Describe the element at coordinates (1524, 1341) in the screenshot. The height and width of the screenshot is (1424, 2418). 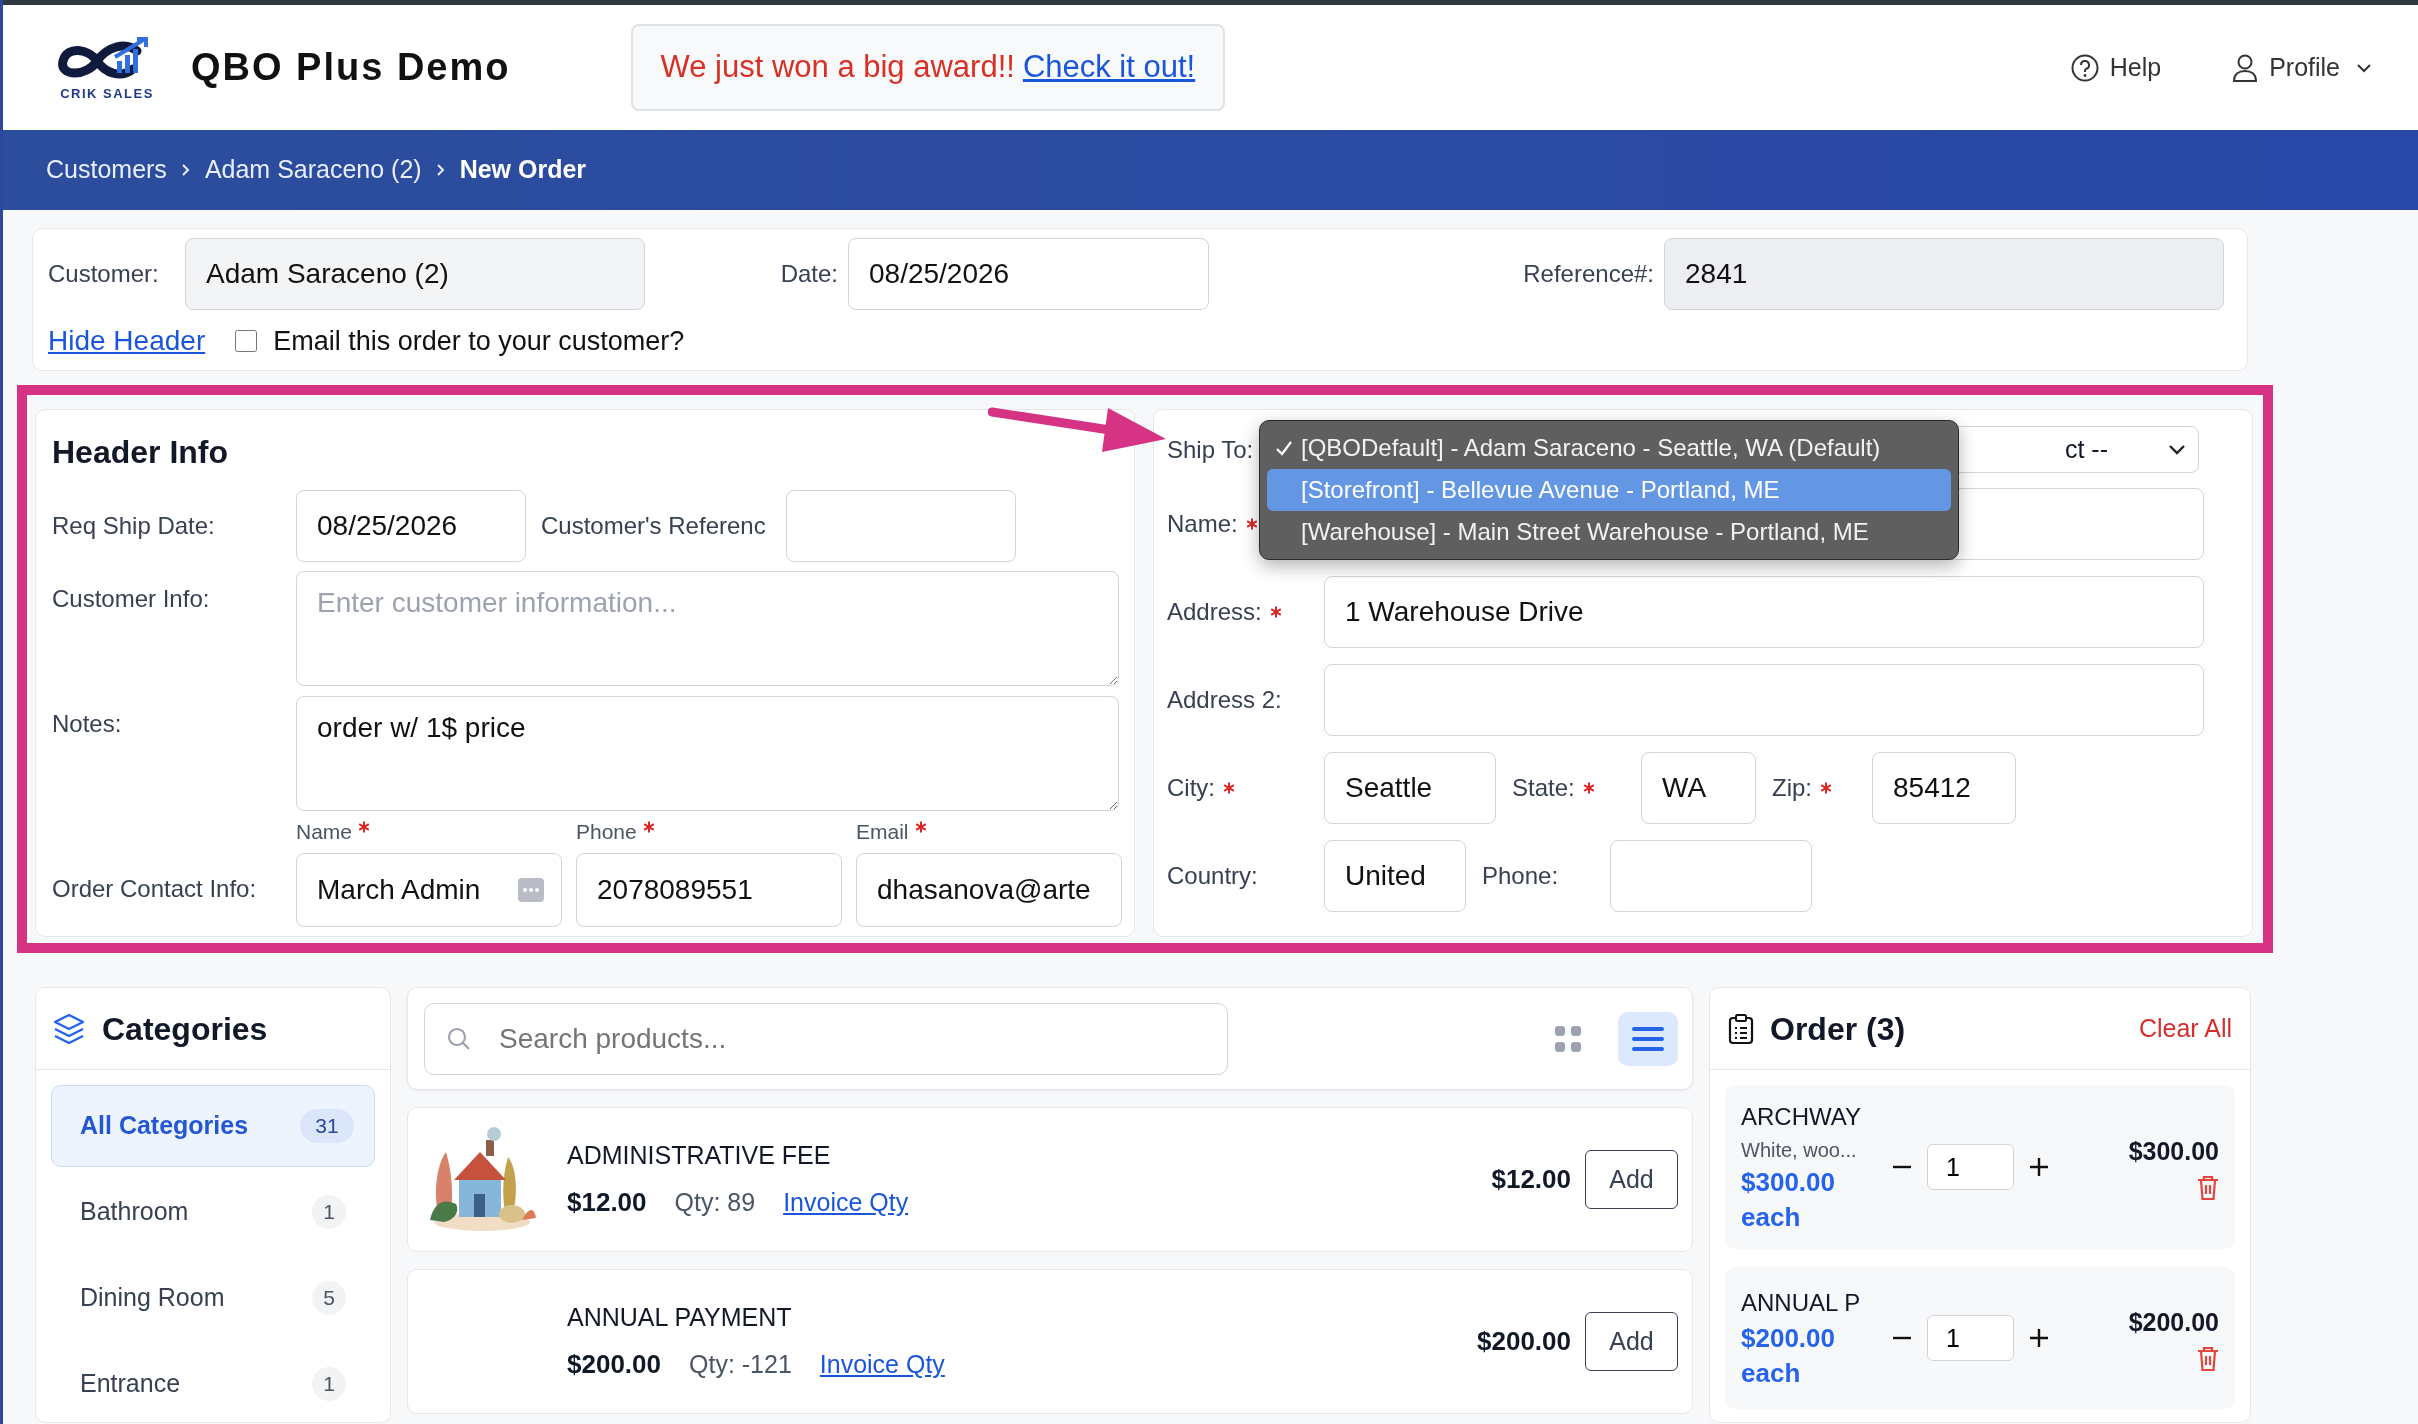
I see `list-price: $200.00` at that location.